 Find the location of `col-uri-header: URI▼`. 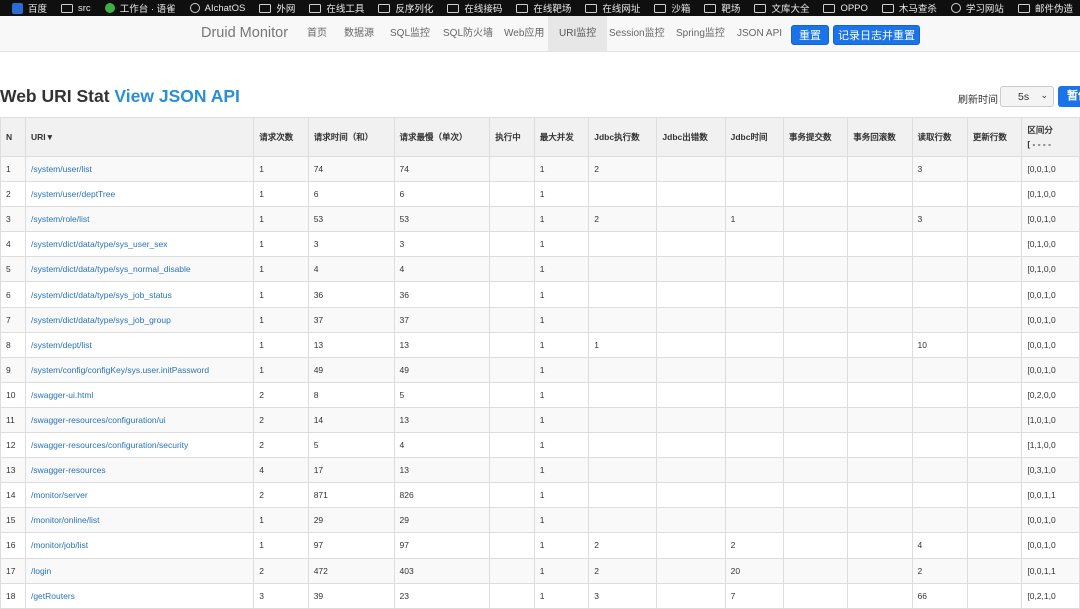

col-uri-header: URI▼ is located at coordinates (139, 137).